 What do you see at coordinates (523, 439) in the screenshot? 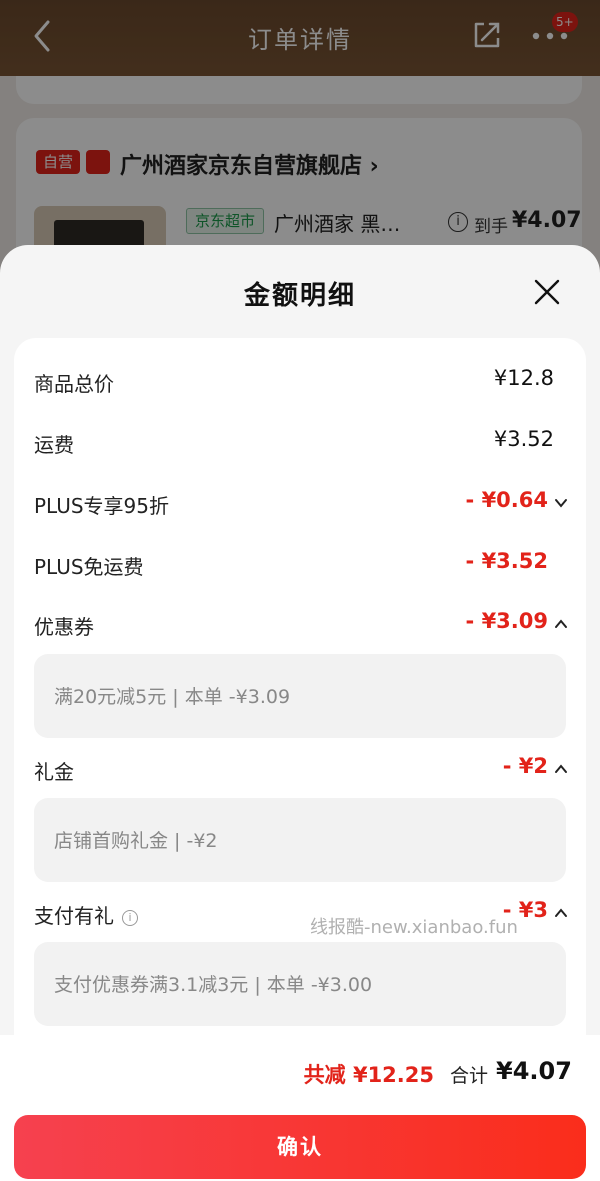
I see `row-value: ¥3.52` at bounding box center [523, 439].